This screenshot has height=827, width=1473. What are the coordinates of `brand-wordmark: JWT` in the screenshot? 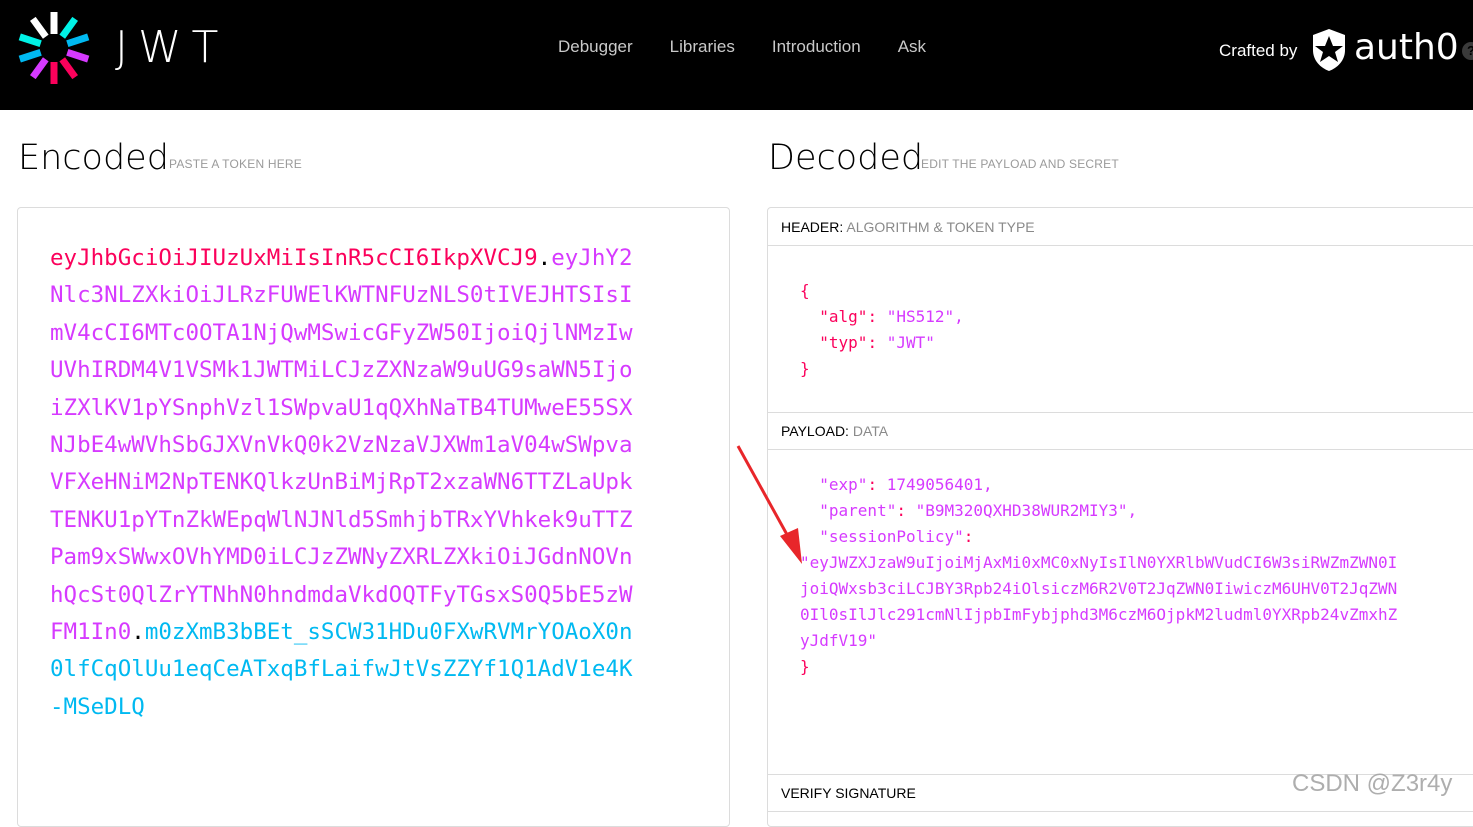 It's located at (171, 48).